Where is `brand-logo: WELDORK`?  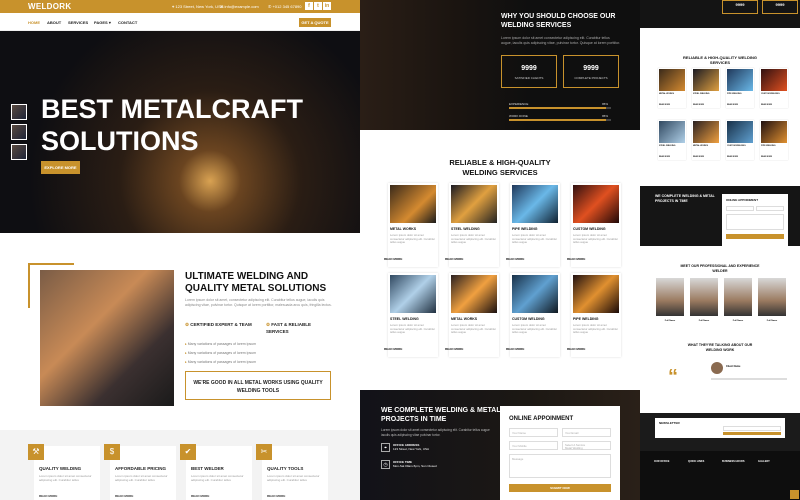
brand-logo: WELDORK is located at coordinates (49, 6).